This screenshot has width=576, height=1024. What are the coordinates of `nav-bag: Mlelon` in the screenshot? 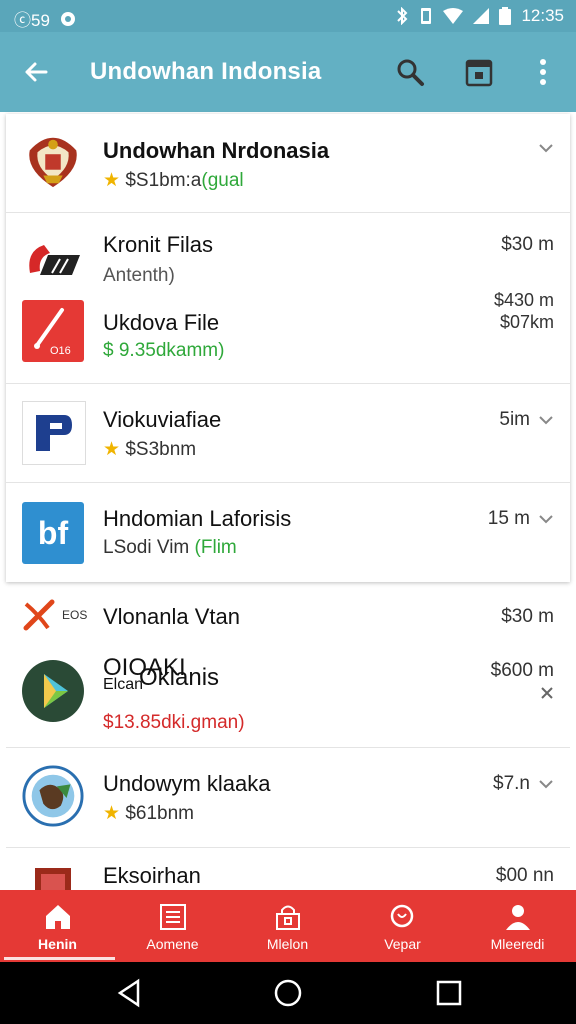 It's located at (287, 926).